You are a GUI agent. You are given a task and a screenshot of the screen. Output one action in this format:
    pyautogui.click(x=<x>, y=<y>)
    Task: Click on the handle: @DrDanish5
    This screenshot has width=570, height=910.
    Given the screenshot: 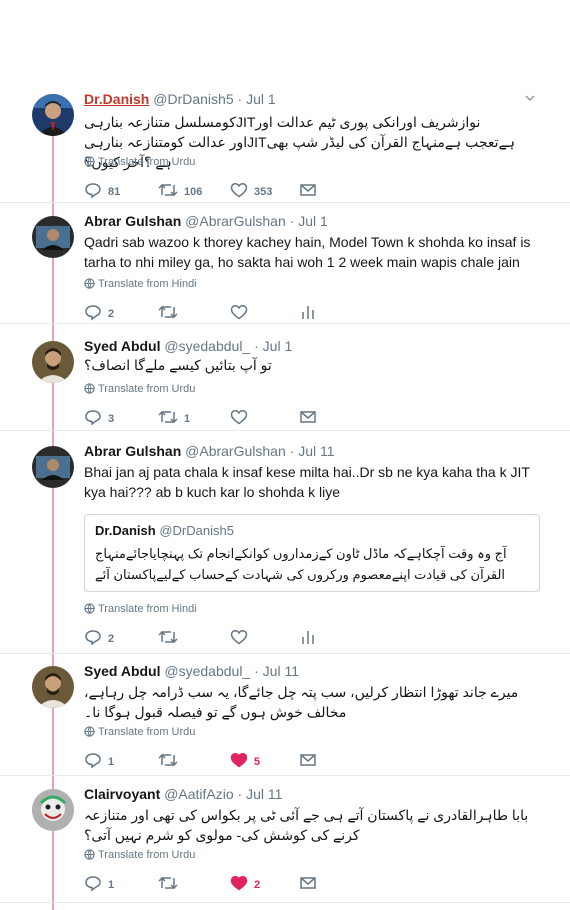 What is the action you would take?
    pyautogui.click(x=193, y=99)
    